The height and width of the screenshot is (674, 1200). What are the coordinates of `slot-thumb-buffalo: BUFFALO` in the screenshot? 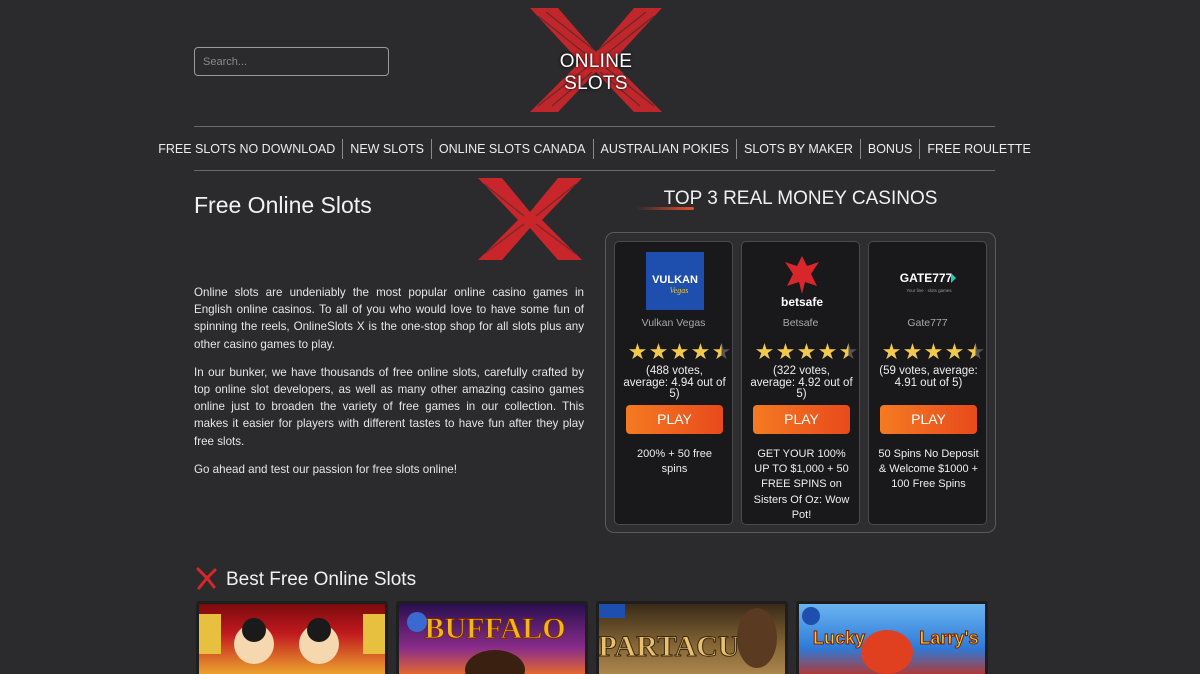 It's located at (492, 637).